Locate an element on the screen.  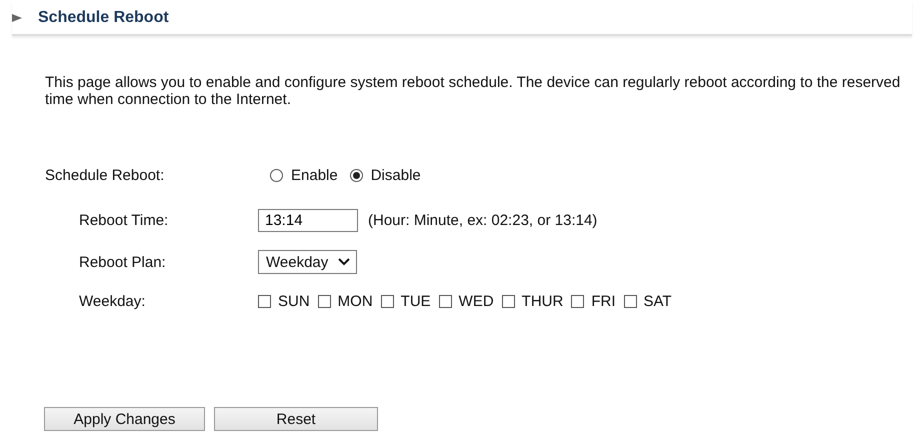
day-label: TUE is located at coordinates (415, 301).